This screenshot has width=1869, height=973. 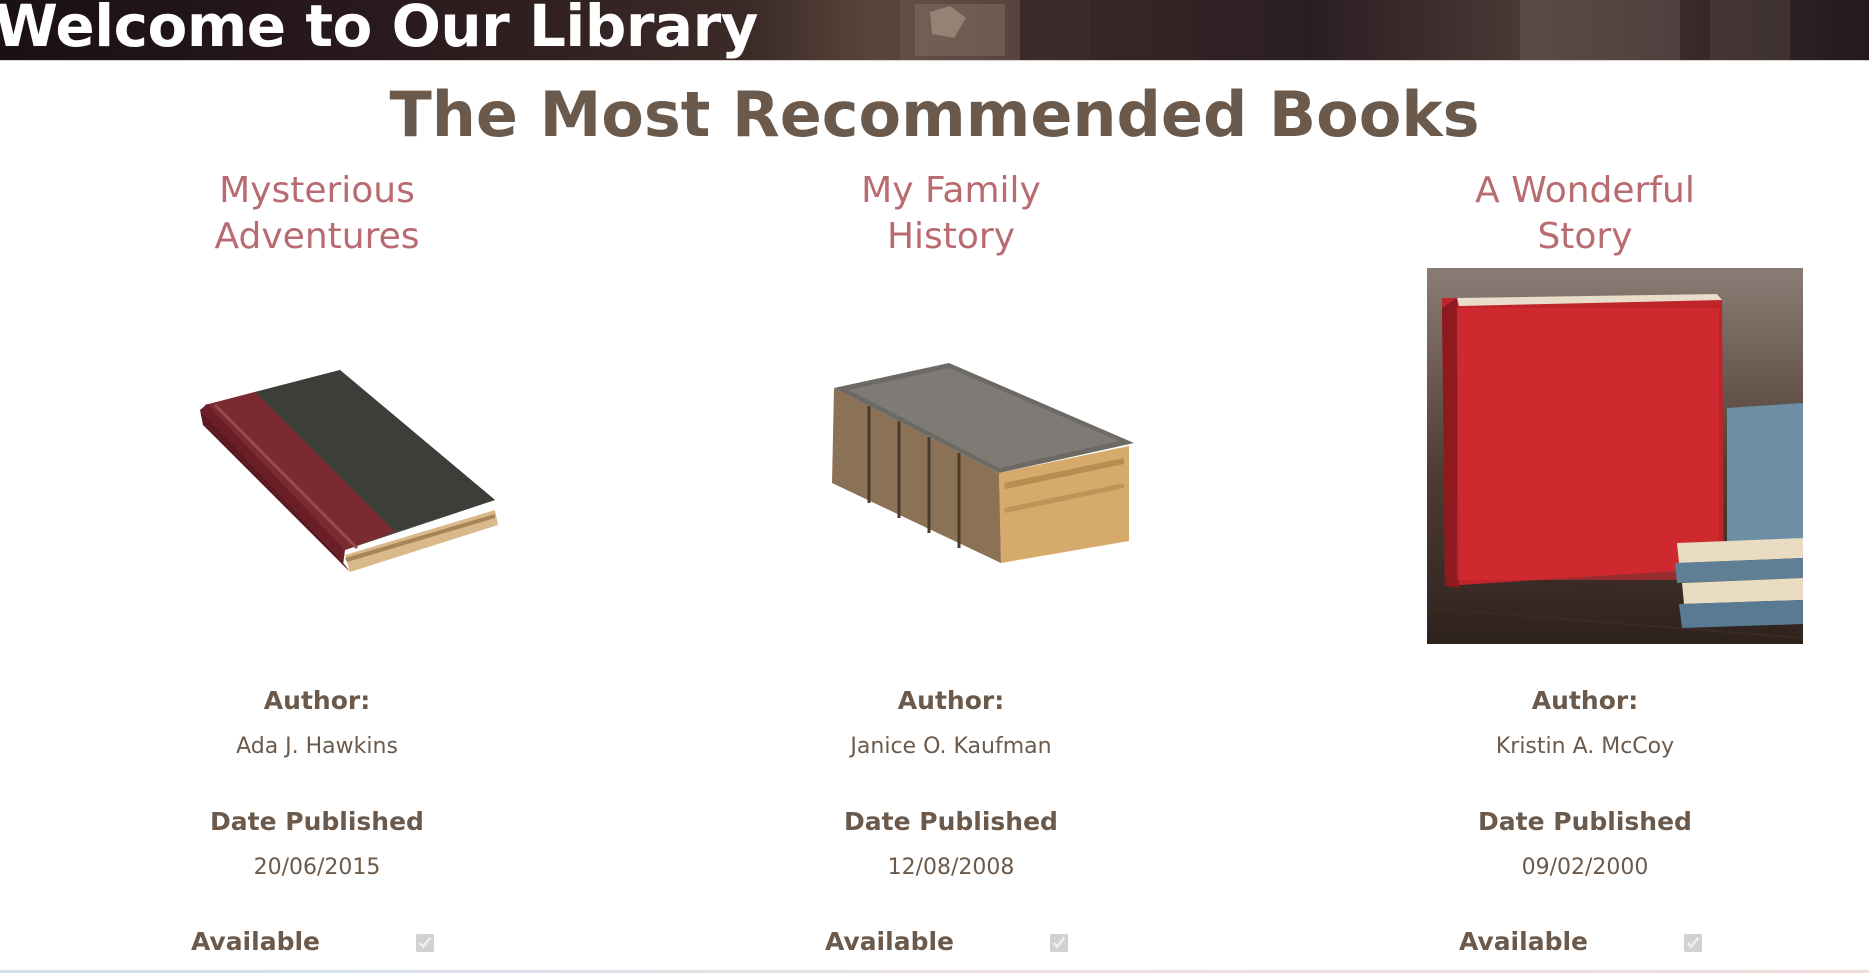 I want to click on old-thick-book-image, so click(x=983, y=463).